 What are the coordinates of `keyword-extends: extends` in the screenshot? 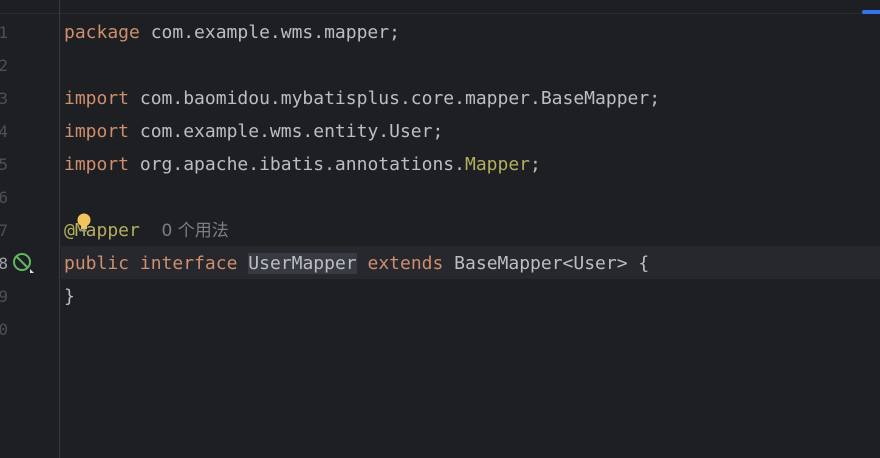 It's located at (405, 263).